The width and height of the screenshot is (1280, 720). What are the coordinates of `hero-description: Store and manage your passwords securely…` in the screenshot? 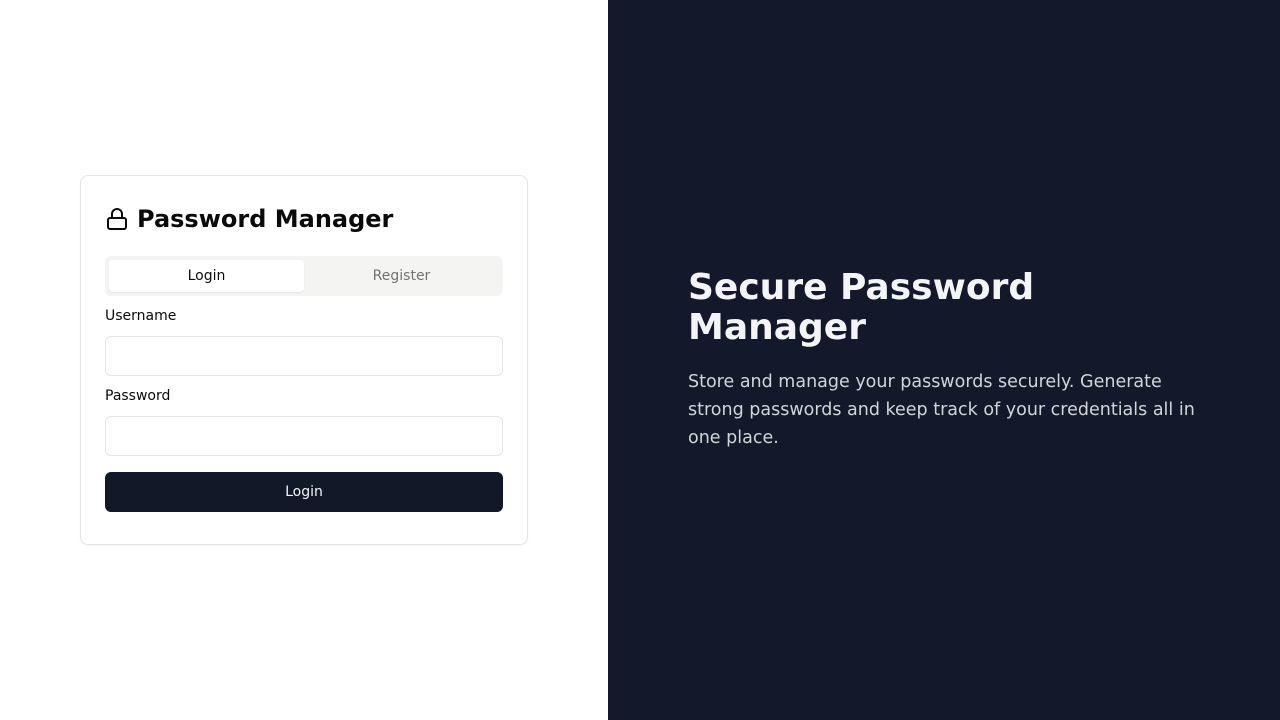 It's located at (941, 410).